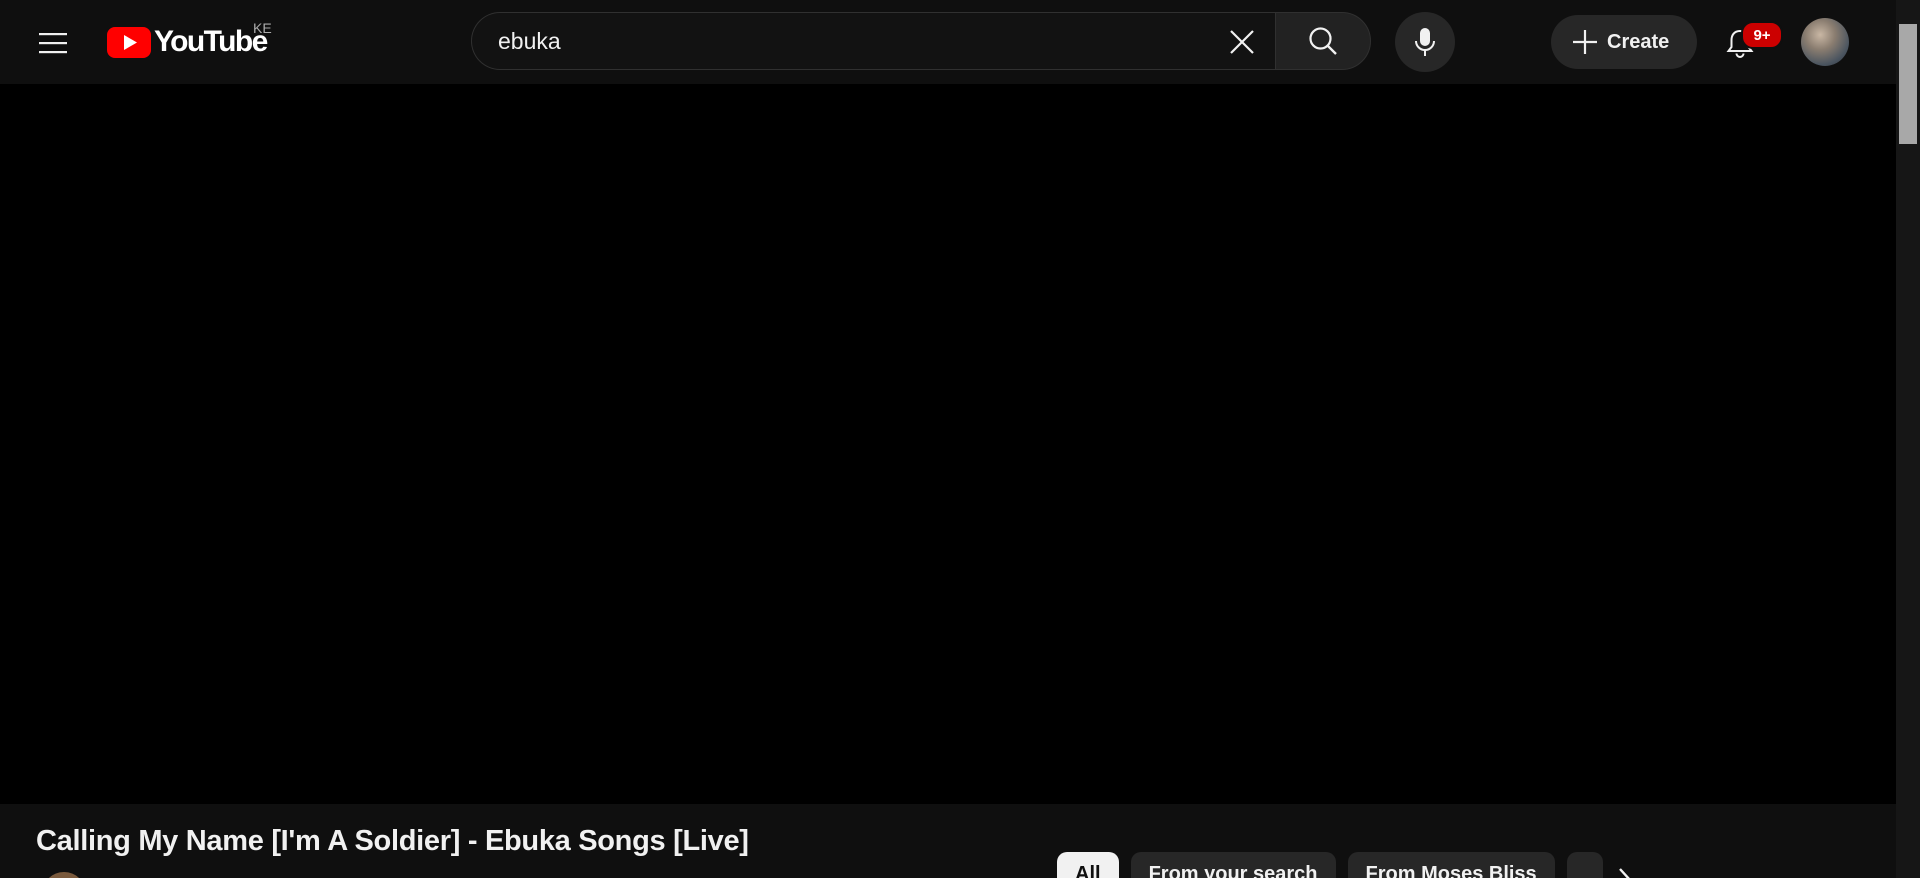  I want to click on hamburger-icon, so click(53, 43).